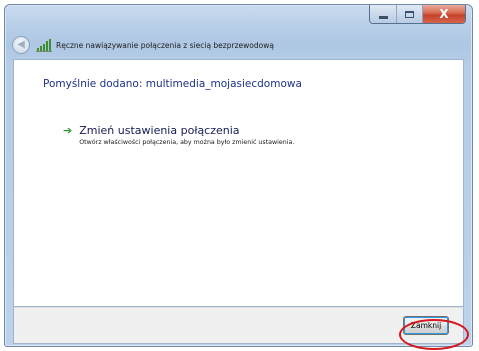  What do you see at coordinates (238, 325) in the screenshot?
I see `footer-bar: Zamknij` at bounding box center [238, 325].